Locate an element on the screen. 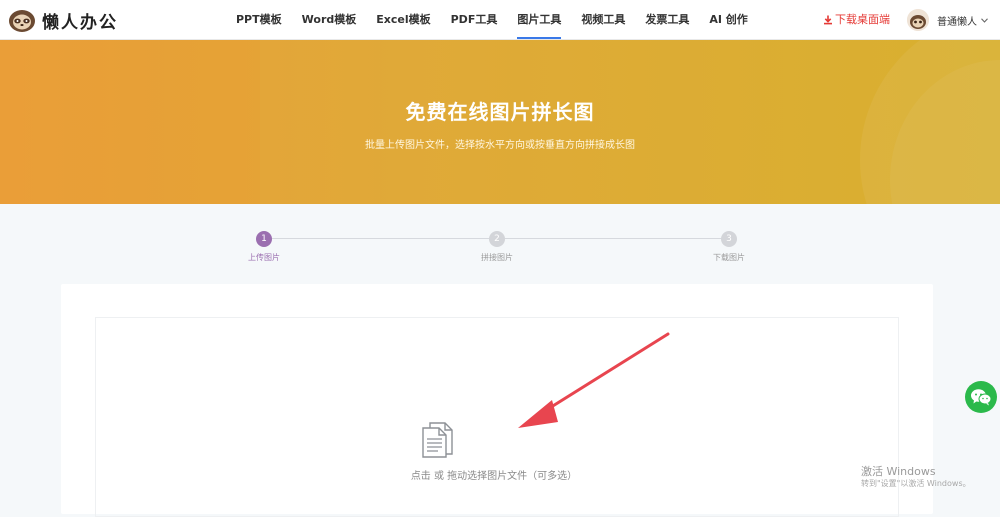  document-icon is located at coordinates (437, 440).